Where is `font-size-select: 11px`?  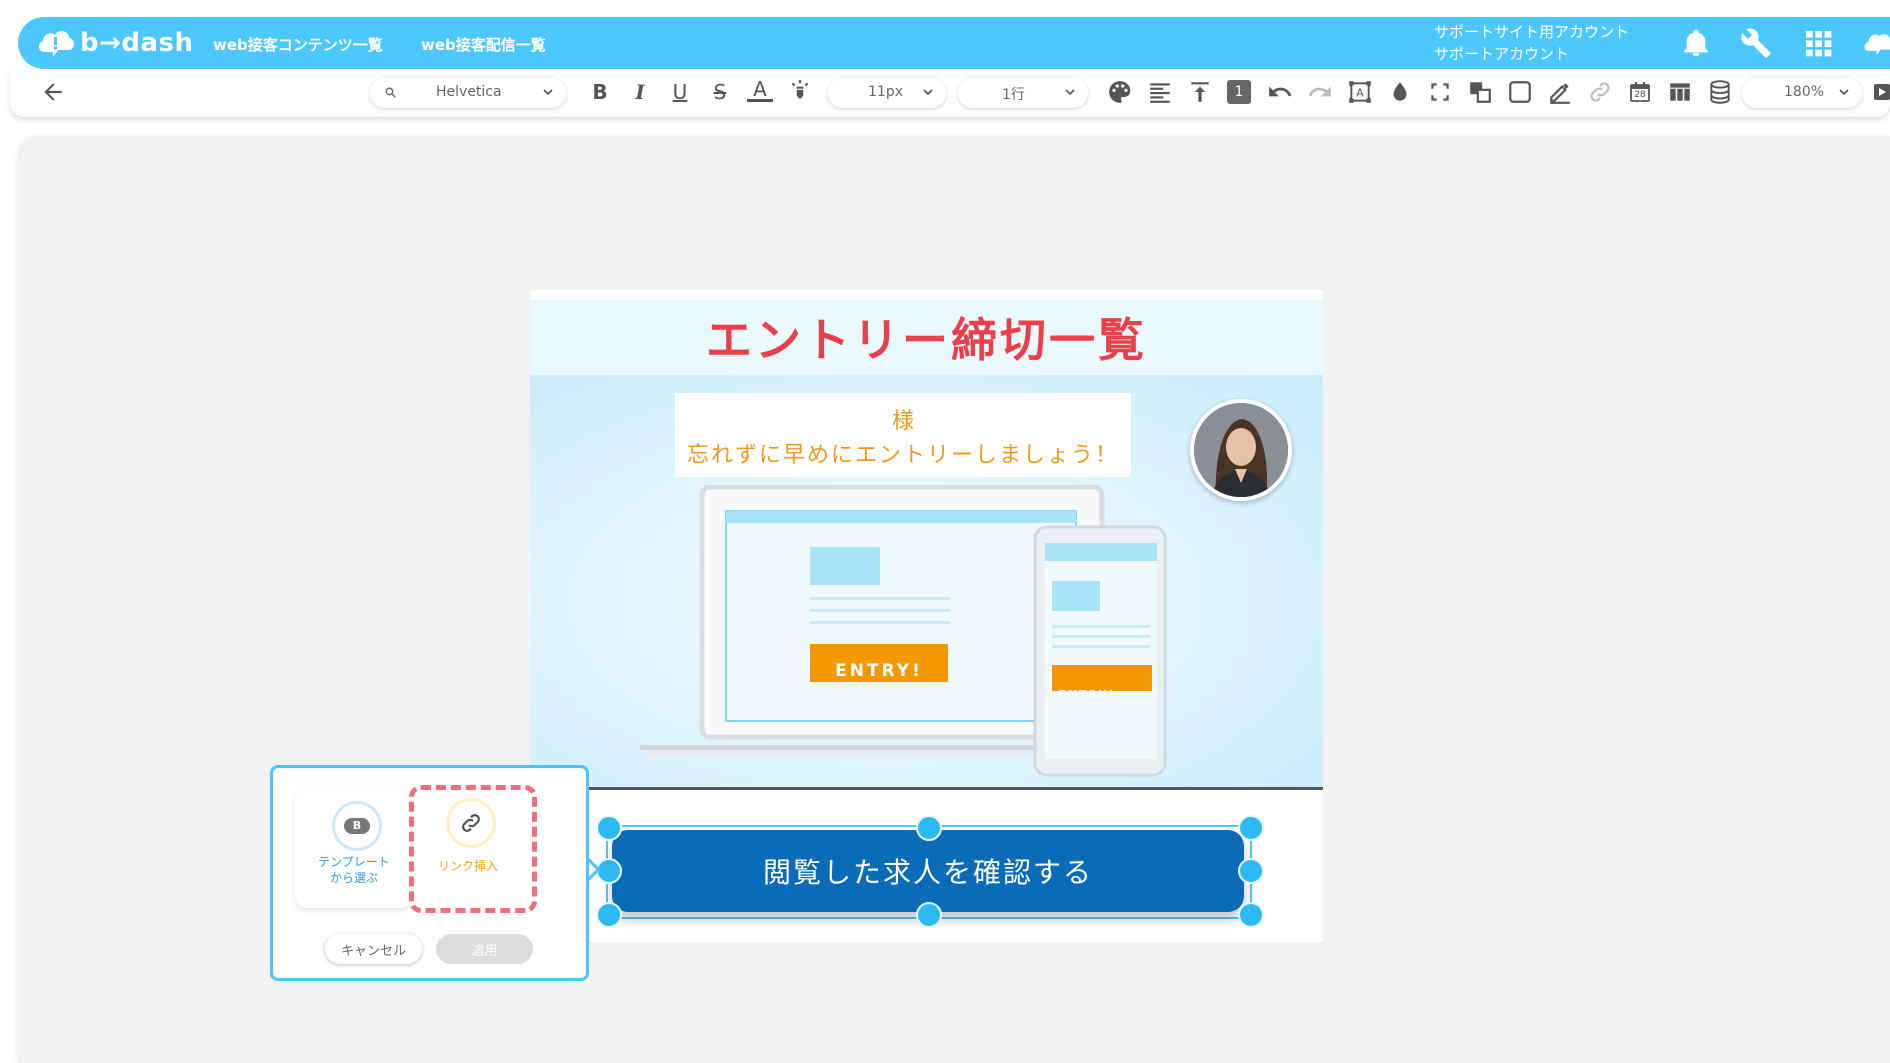
font-size-select: 11px is located at coordinates (887, 93).